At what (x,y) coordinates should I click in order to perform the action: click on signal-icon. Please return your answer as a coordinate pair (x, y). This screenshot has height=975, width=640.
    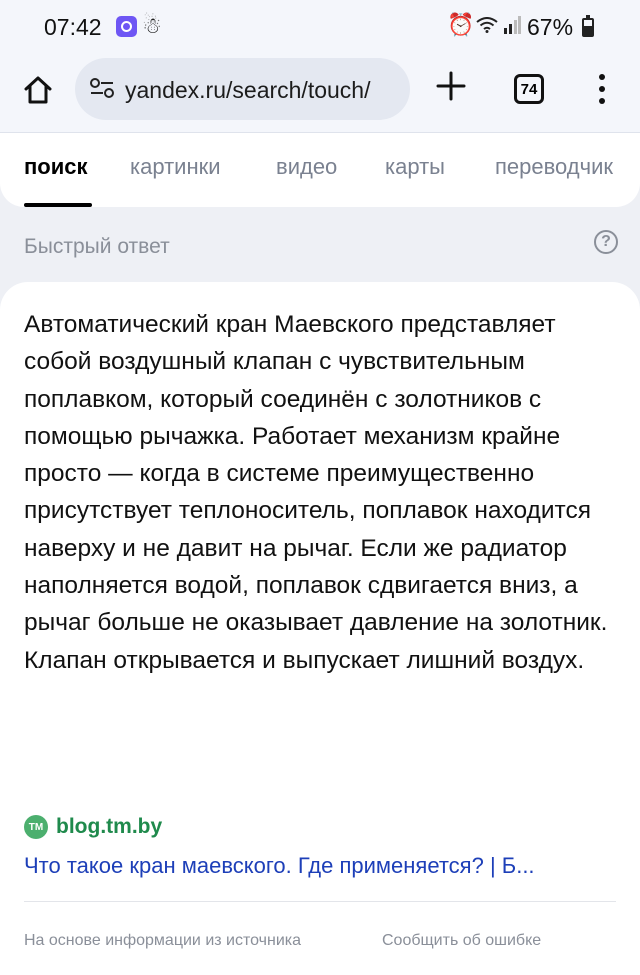
    Looking at the image, I should click on (512, 25).